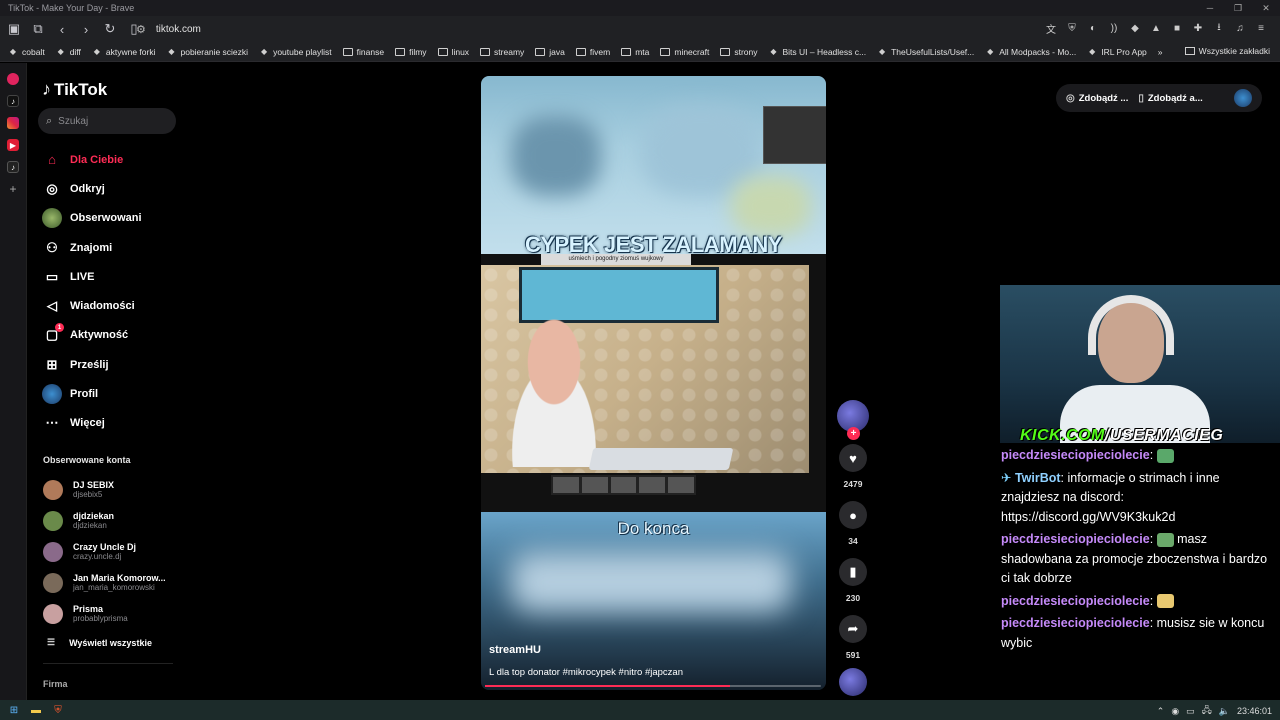 The image size is (1280, 720). I want to click on creator-avatar: +, so click(853, 420).